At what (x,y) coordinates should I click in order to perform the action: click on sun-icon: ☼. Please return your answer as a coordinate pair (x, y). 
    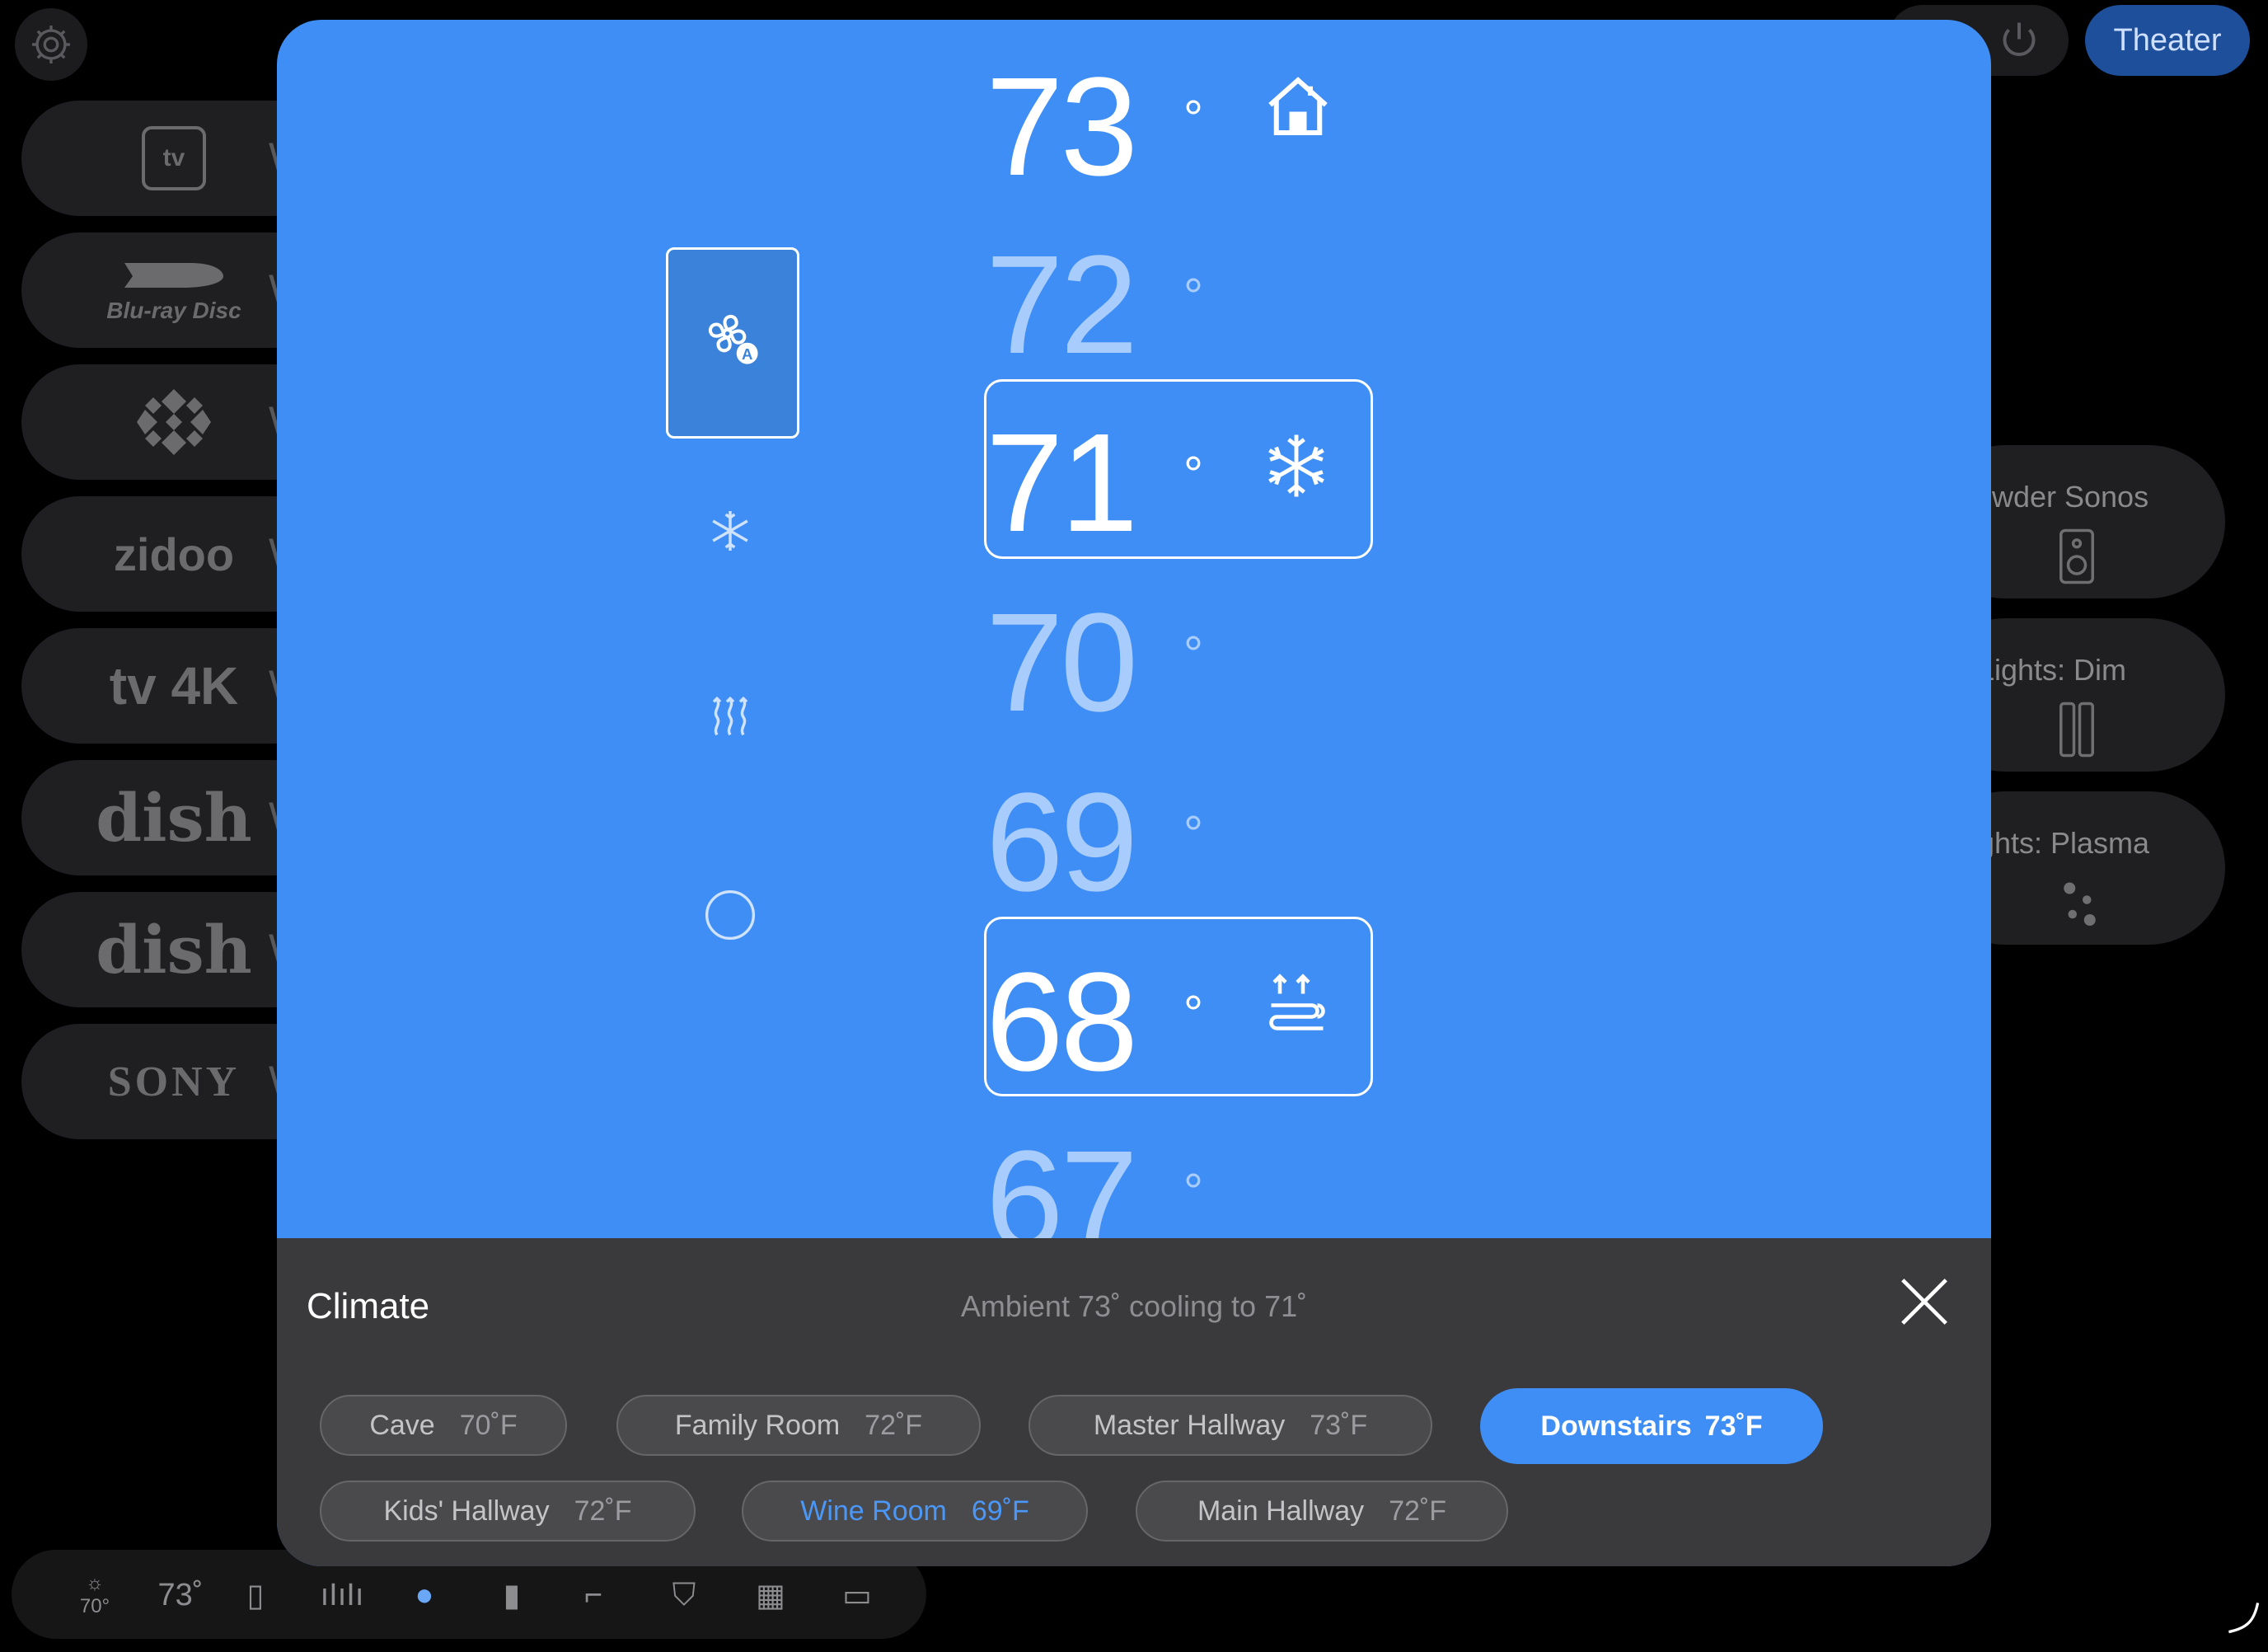
    Looking at the image, I should click on (95, 1583).